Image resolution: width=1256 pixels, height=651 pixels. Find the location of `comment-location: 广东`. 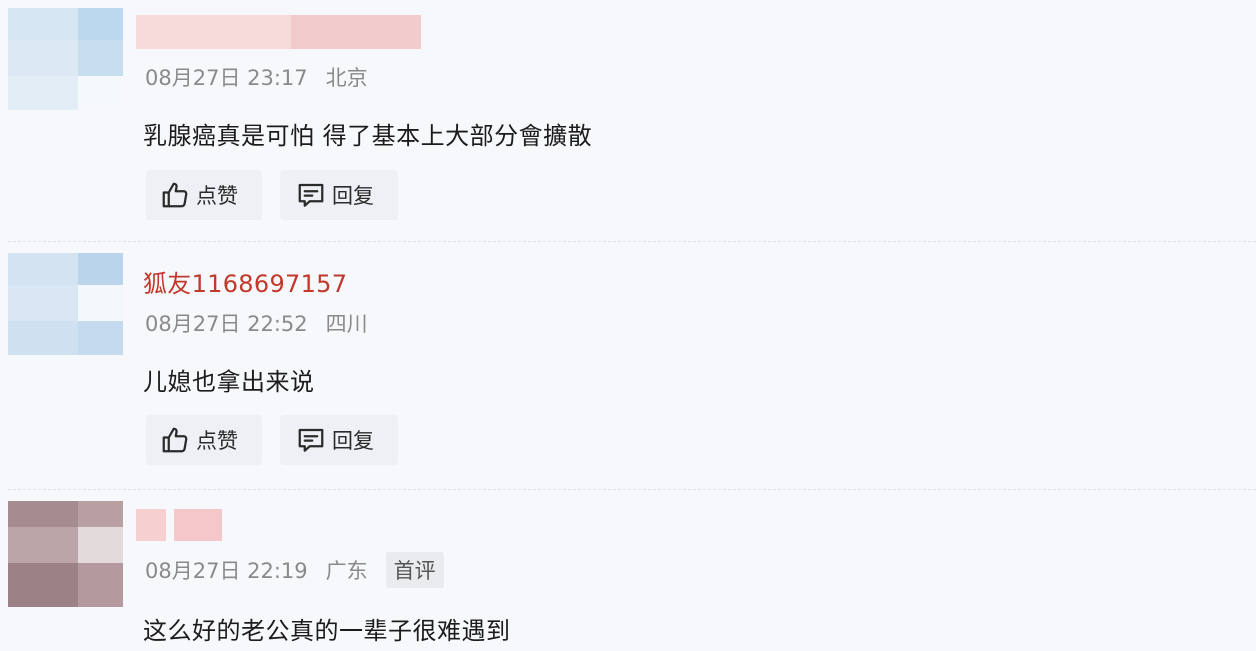

comment-location: 广东 is located at coordinates (346, 571).